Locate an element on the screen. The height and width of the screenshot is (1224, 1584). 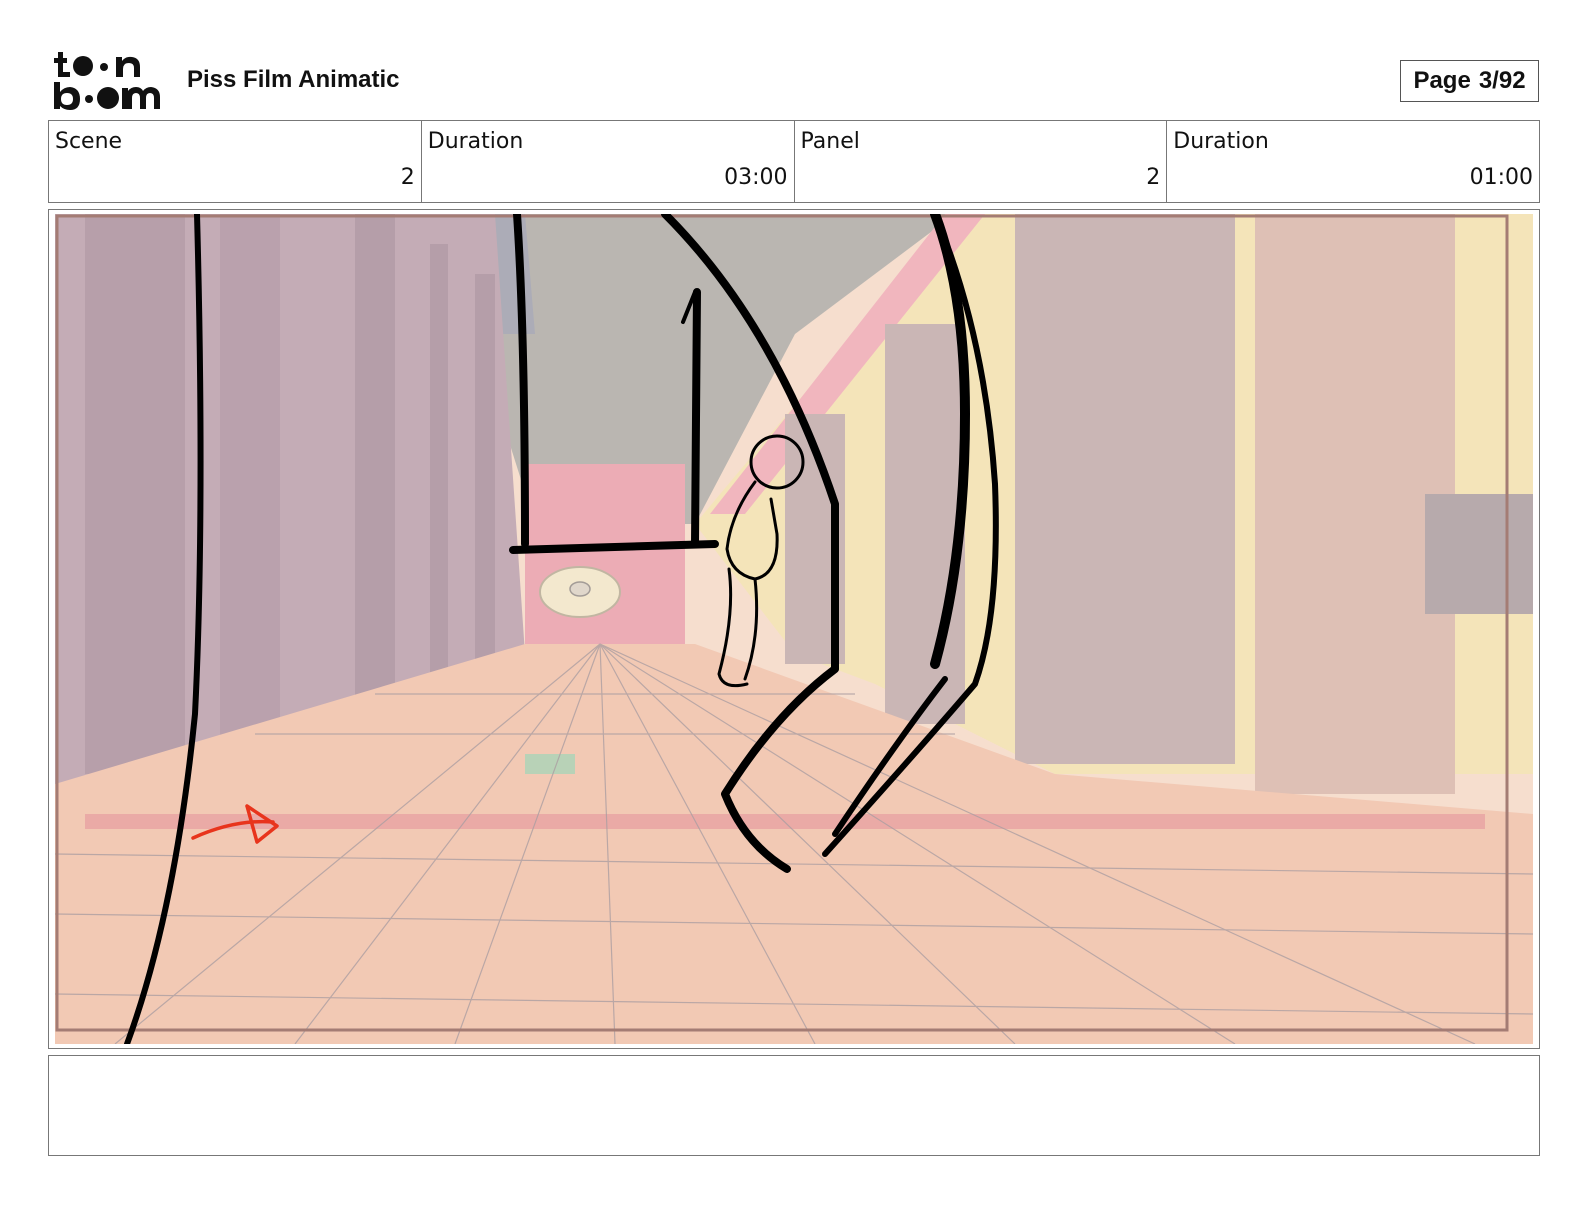
page-indicator: Page 3/92 is located at coordinates (1469, 81).